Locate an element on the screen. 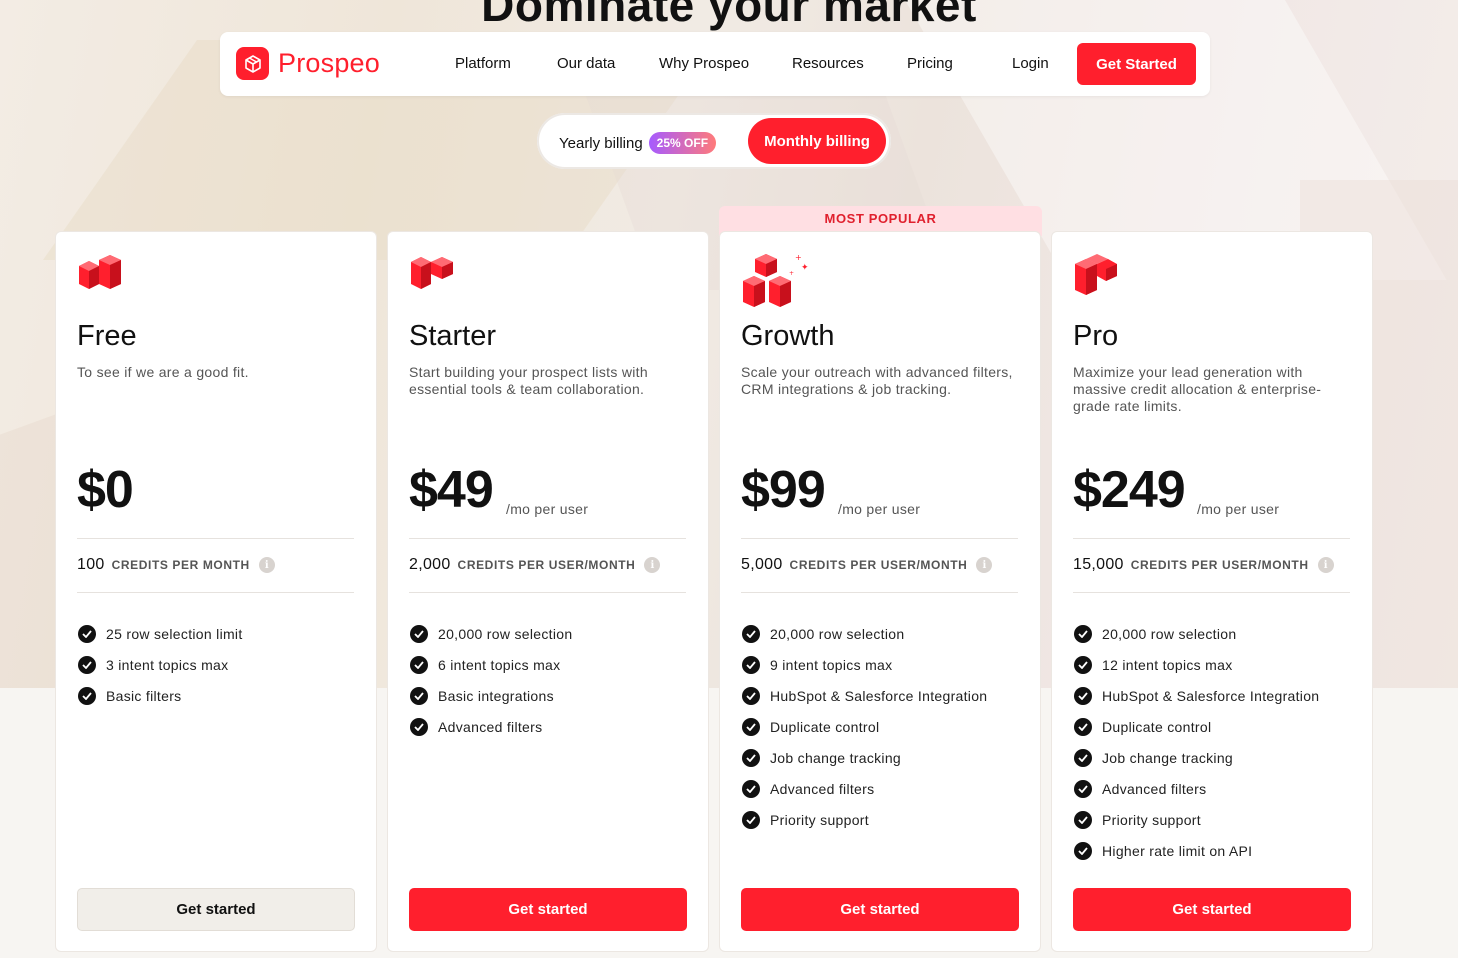 The height and width of the screenshot is (958, 1458). feature-text: 3 intent topics max is located at coordinates (167, 664).